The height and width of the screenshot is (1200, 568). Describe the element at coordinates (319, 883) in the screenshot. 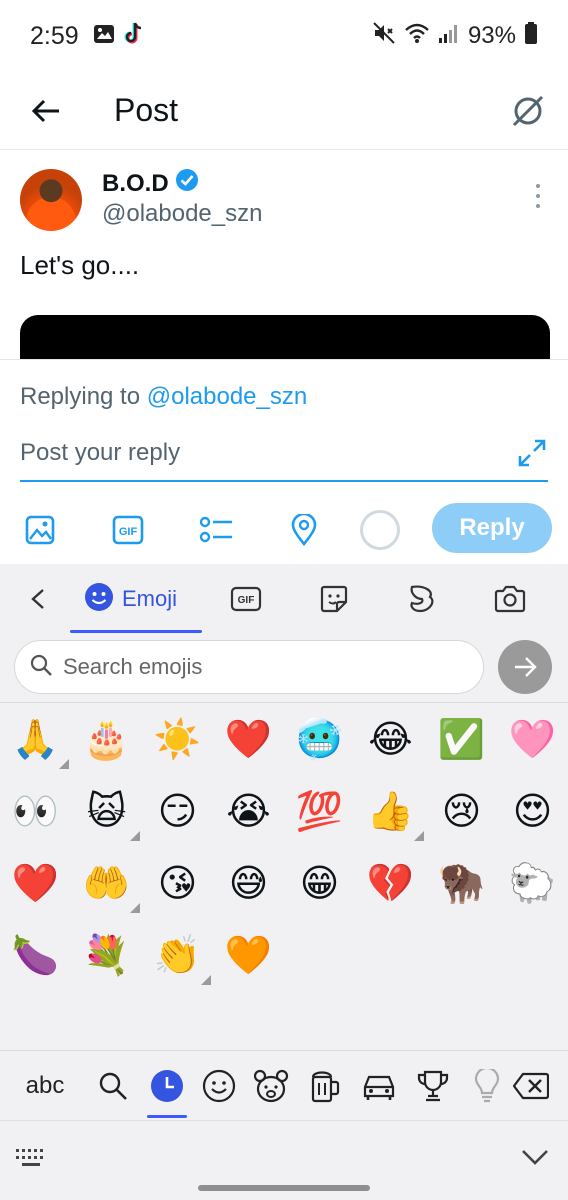

I see `emoji-key: 😁` at that location.